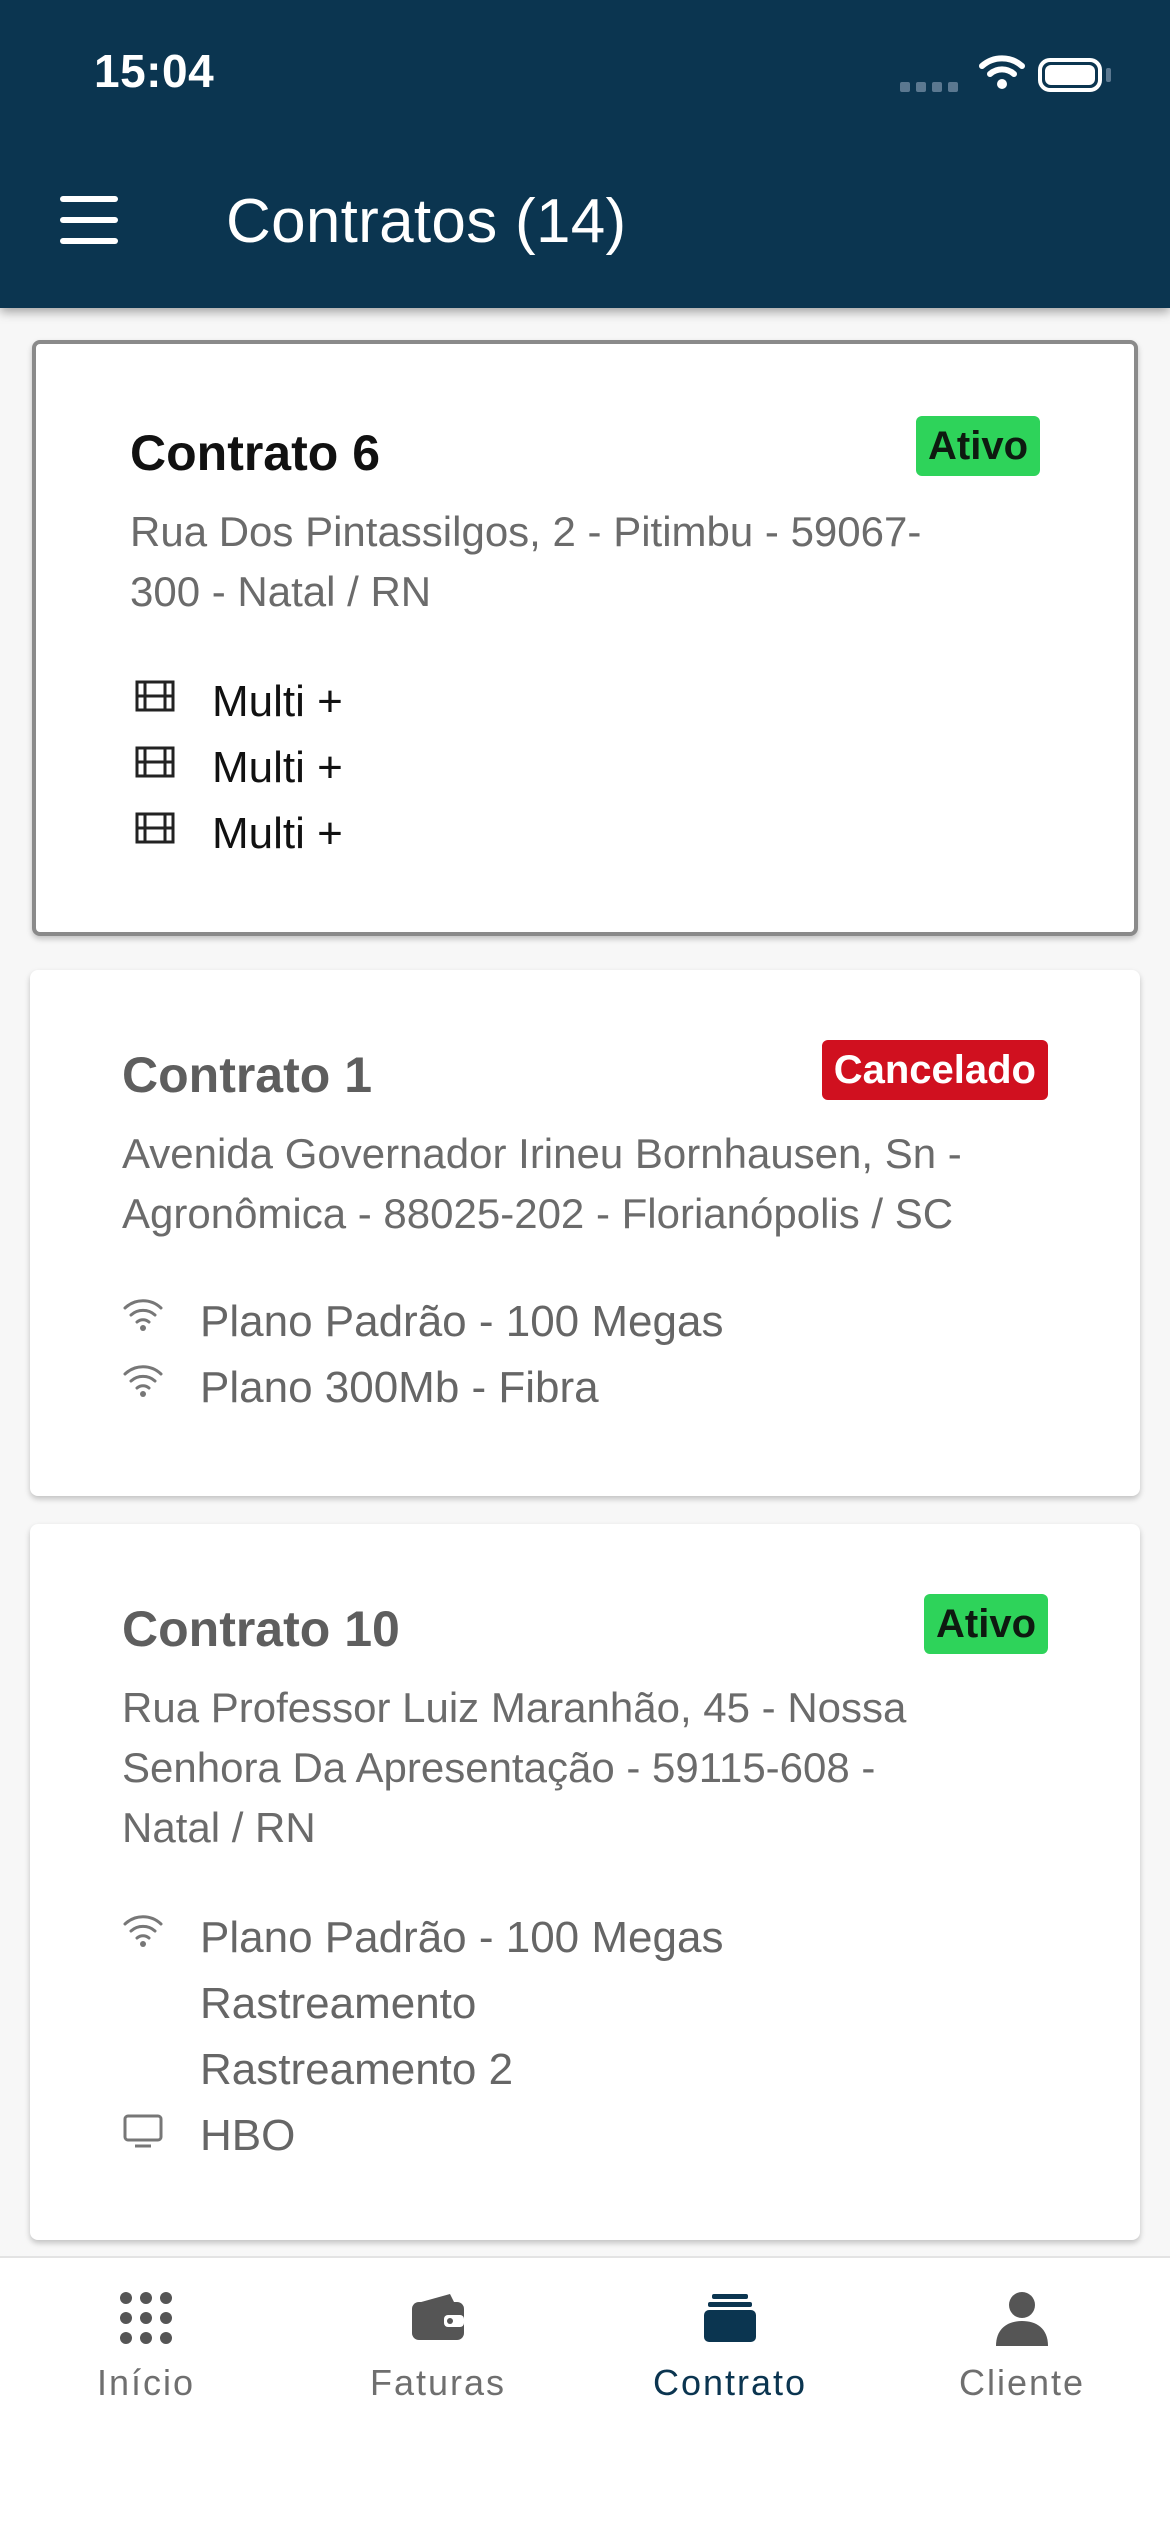  Describe the element at coordinates (143, 2131) in the screenshot. I see `tv-icon` at that location.